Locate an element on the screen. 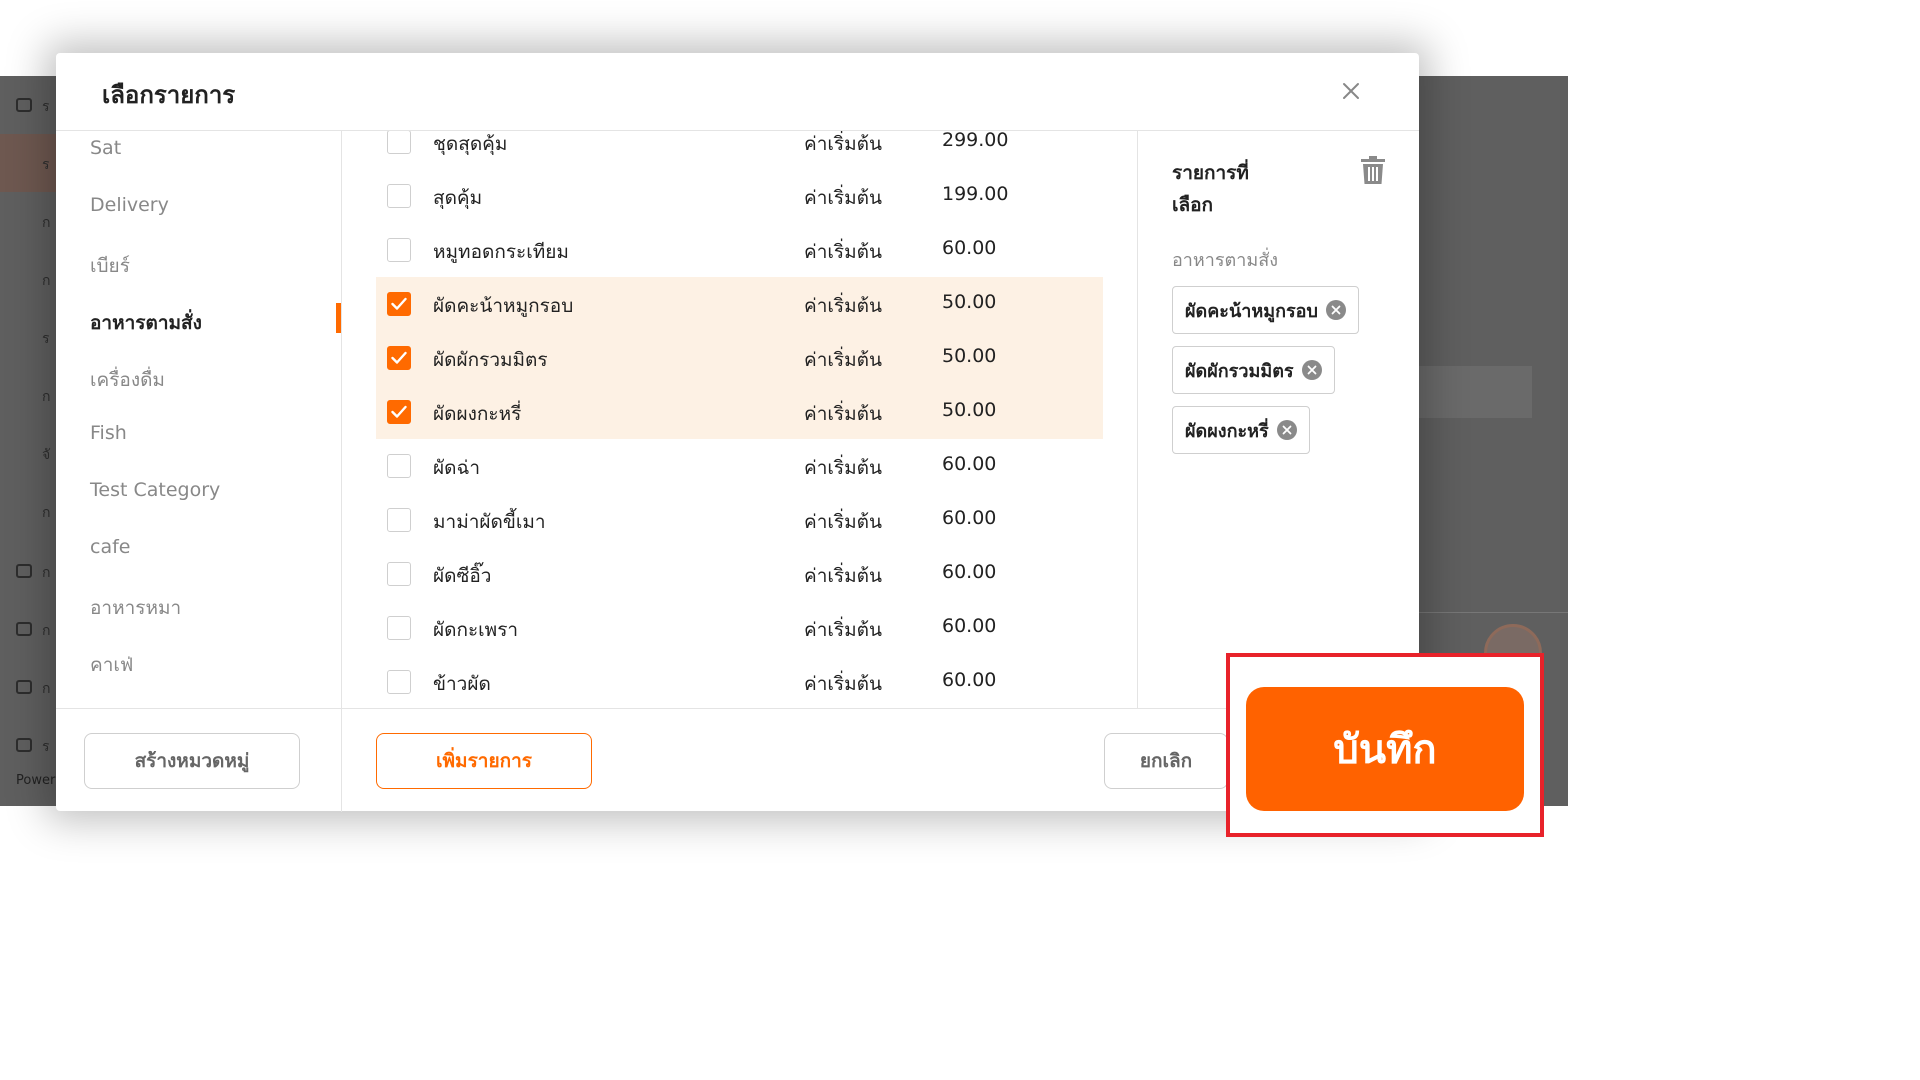 This screenshot has height=1080, width=1920. selected-items-title: รายการที่เลือก is located at coordinates (1210, 189).